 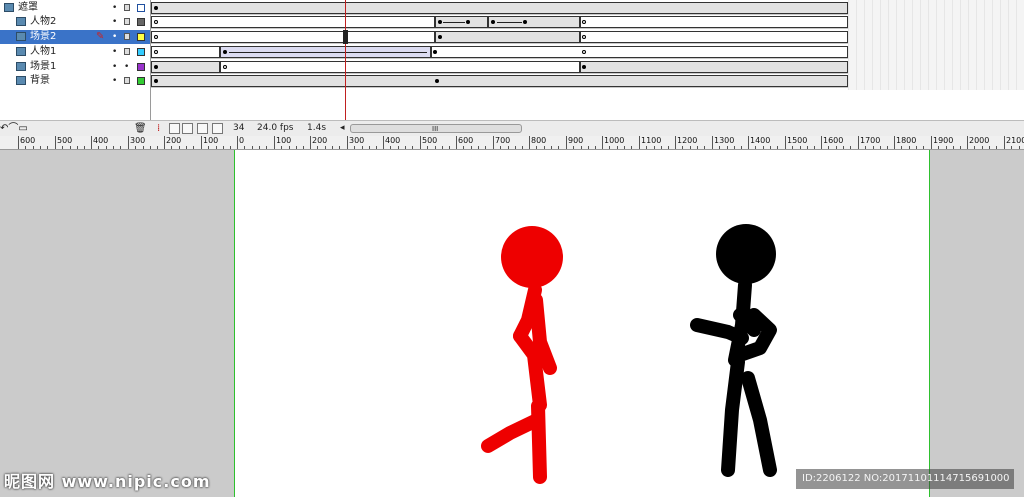 I want to click on ruler-label: 300, so click(x=138, y=140).